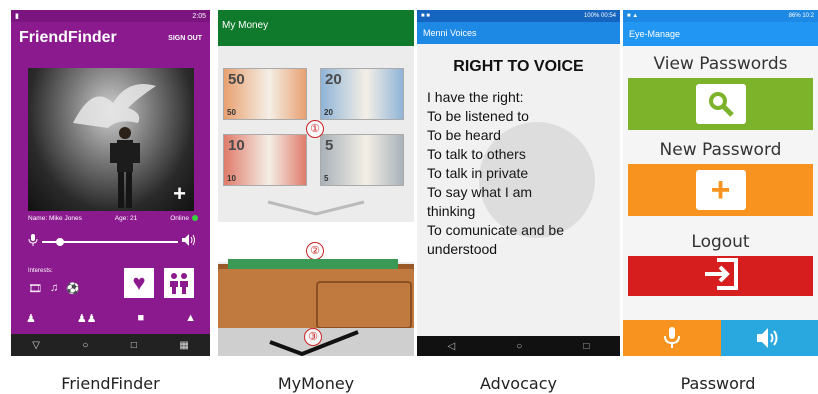 The width and height of the screenshot is (818, 394). What do you see at coordinates (518, 16) in the screenshot?
I see `status-bar: ■ ■ 100% 00:54` at bounding box center [518, 16].